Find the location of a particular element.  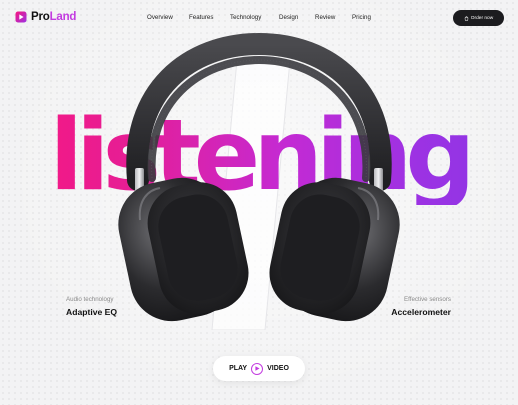

nav-link-review: Review is located at coordinates (325, 17).